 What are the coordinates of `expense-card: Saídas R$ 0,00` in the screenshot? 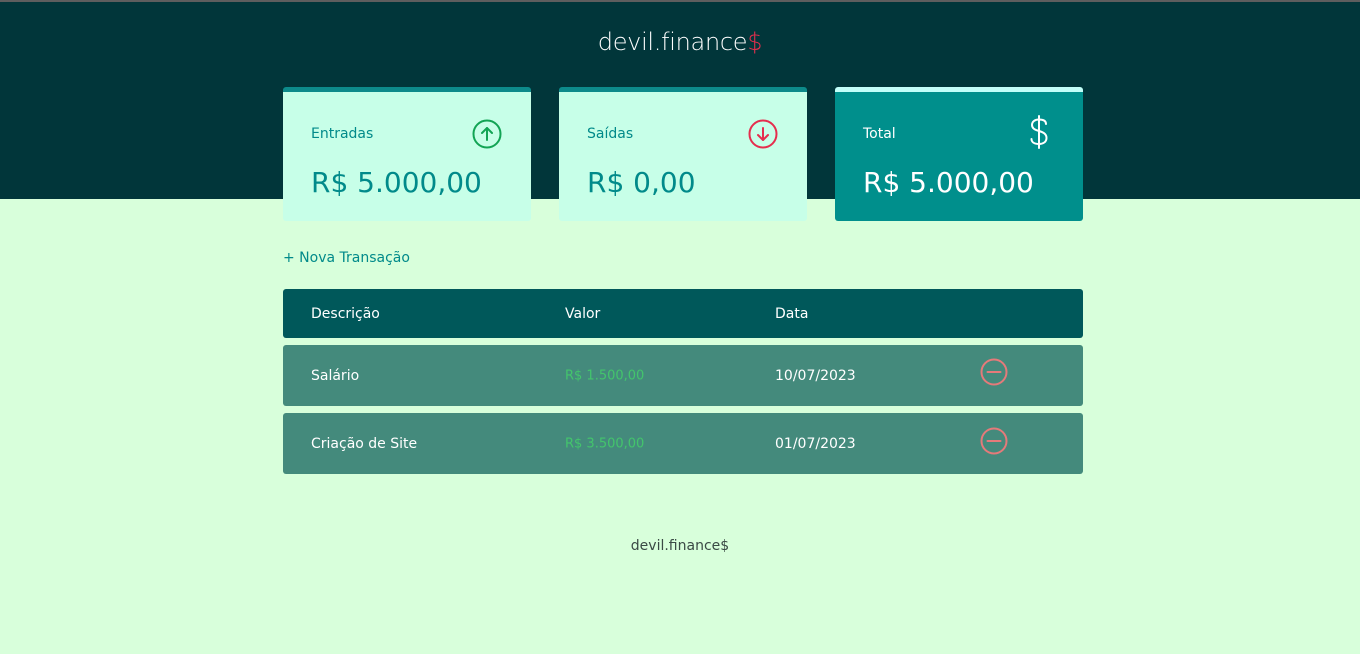 It's located at (683, 154).